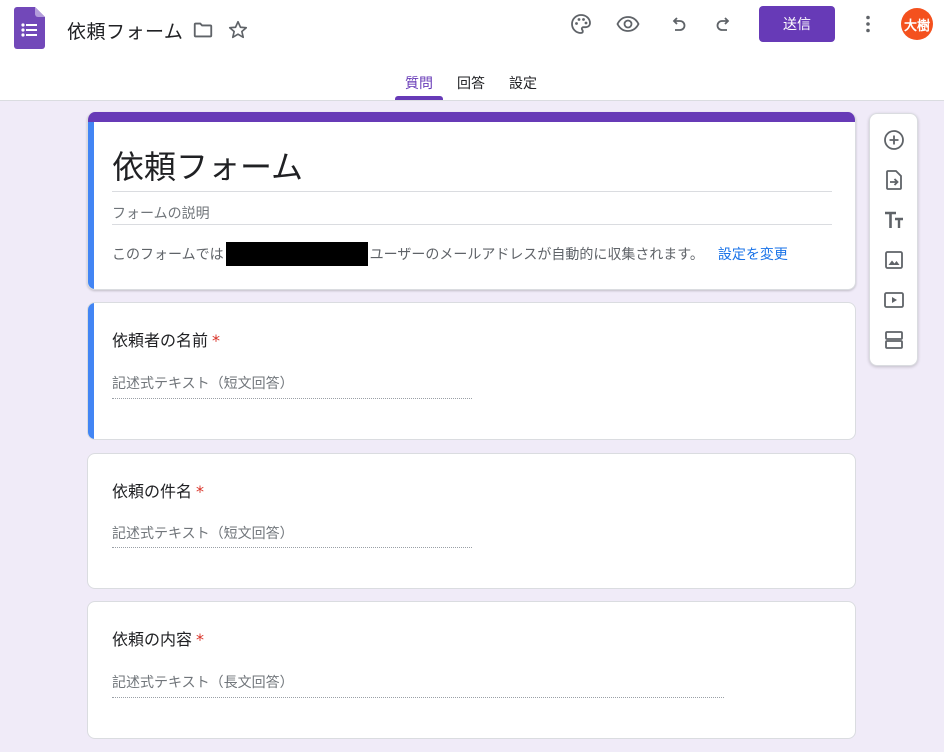 This screenshot has height=752, width=944. I want to click on redacted-block, so click(296, 254).